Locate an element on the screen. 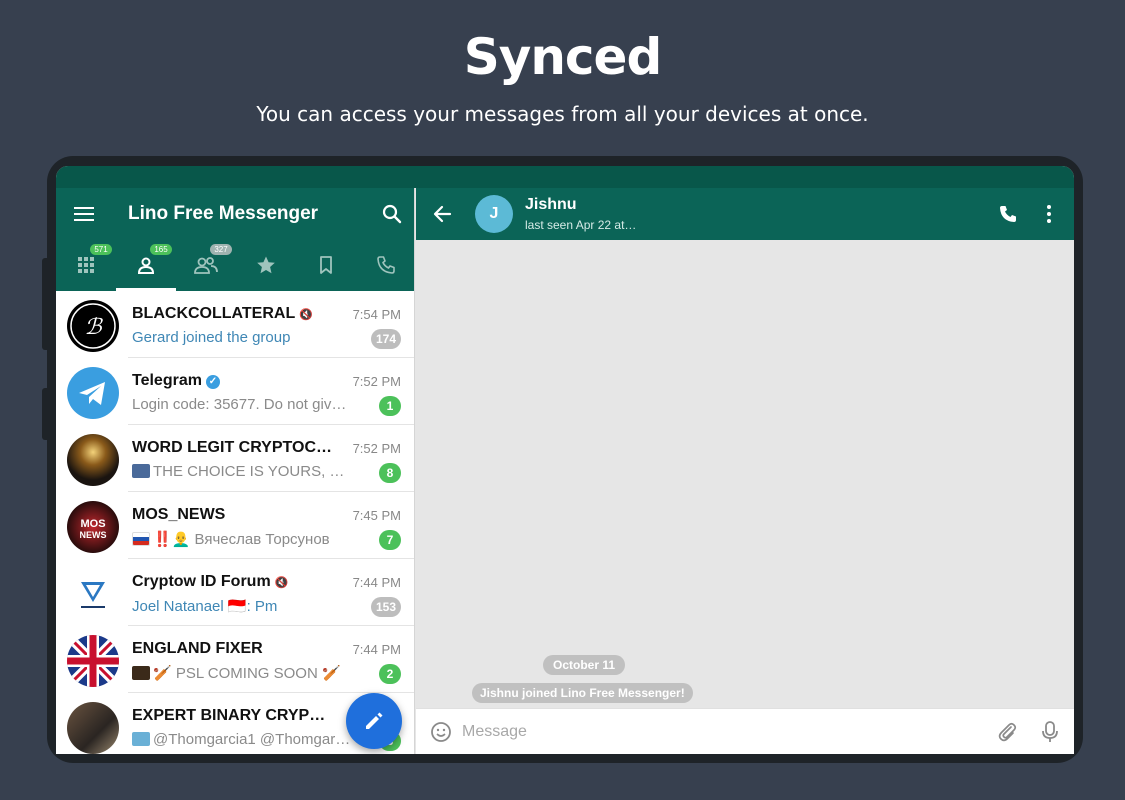 Image resolution: width=1125 pixels, height=800 pixels. chat-preview: ‼️👨‍🦲 Вячеслав Торсунов is located at coordinates (231, 539).